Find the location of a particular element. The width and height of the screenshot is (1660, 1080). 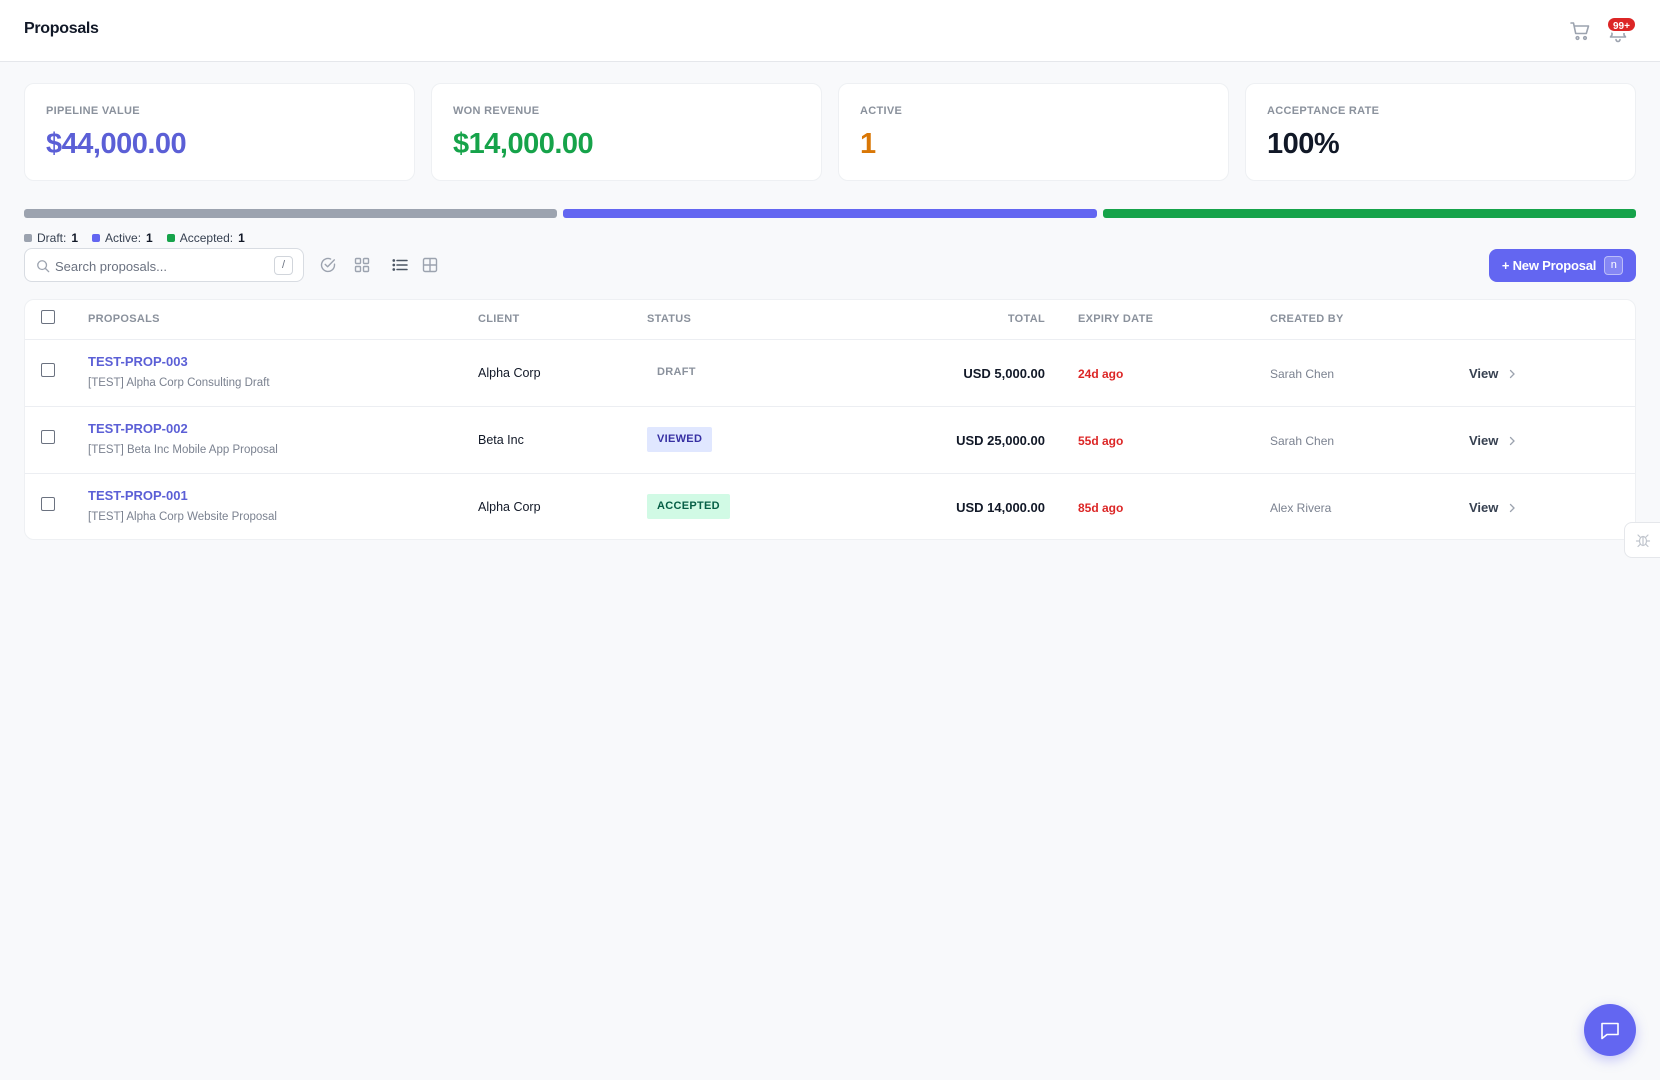

stat-value: $14,000.00 is located at coordinates (523, 144).